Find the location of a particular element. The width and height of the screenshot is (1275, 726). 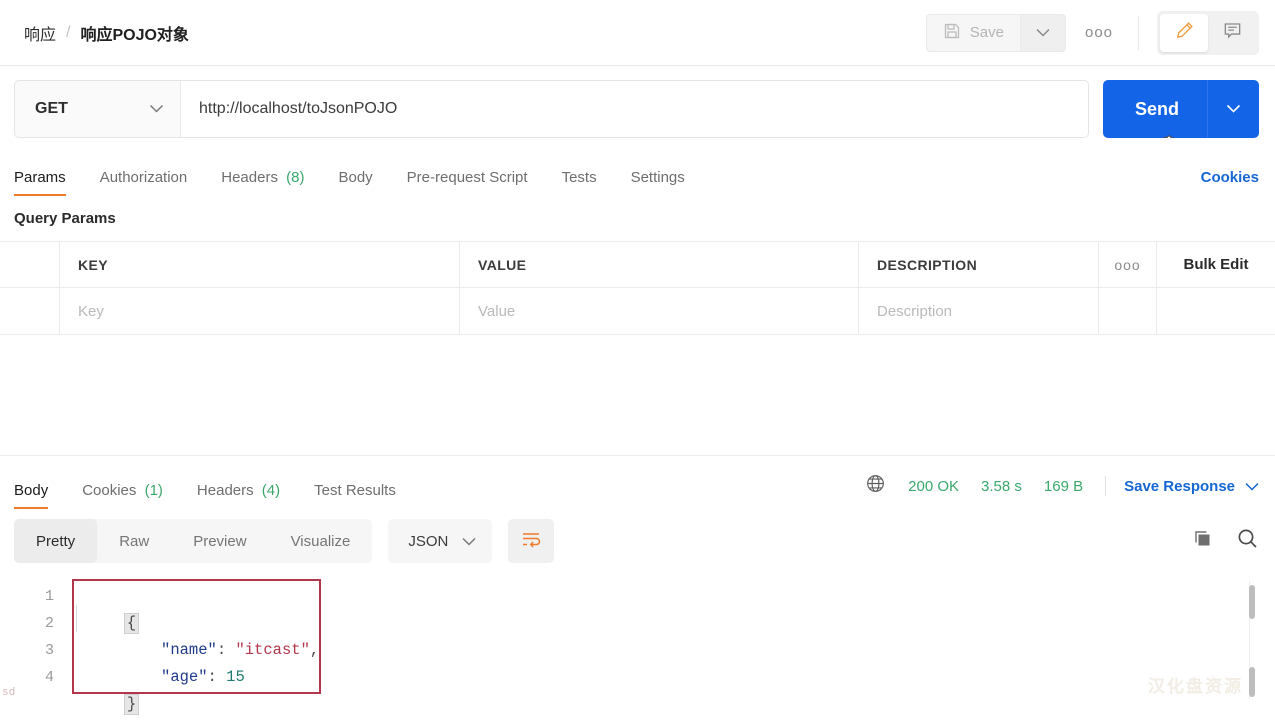

params-more-options-button: ooo is located at coordinates (1128, 264).